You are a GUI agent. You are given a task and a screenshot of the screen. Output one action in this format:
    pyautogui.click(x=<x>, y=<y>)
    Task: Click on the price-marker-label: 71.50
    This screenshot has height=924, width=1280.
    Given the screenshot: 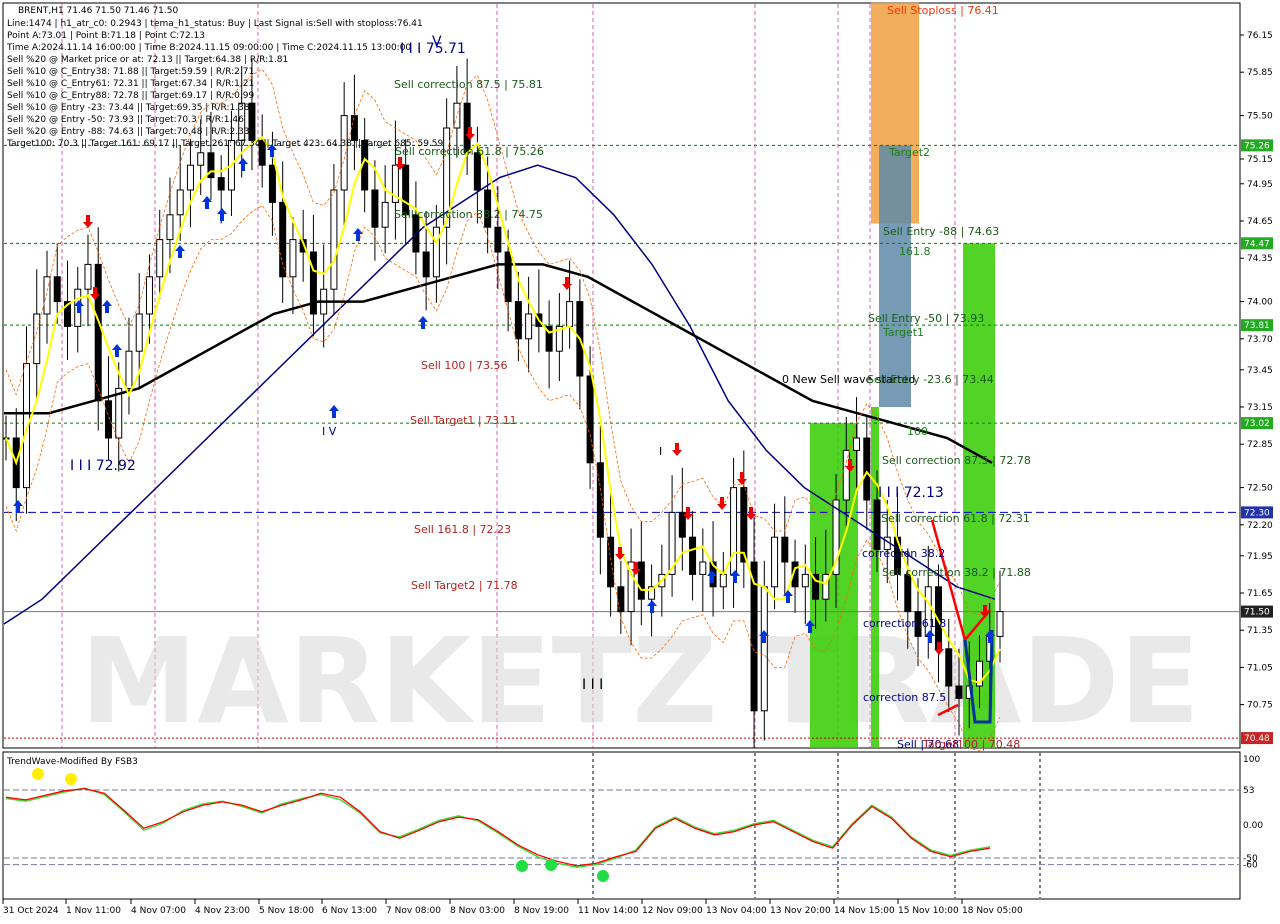 What is the action you would take?
    pyautogui.click(x=1257, y=613)
    